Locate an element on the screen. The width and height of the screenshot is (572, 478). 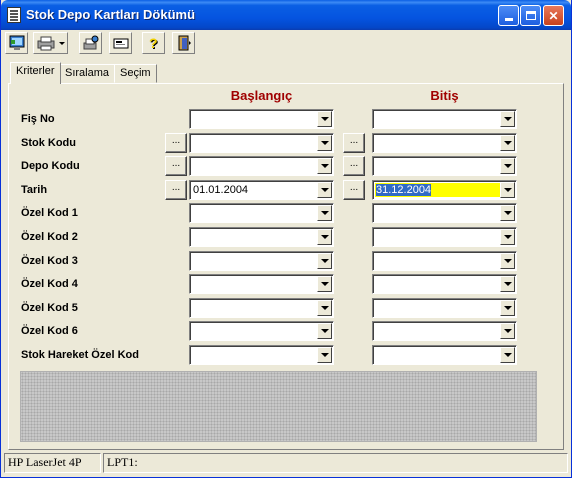
tab-siralama: Sıralama is located at coordinates (87, 73).